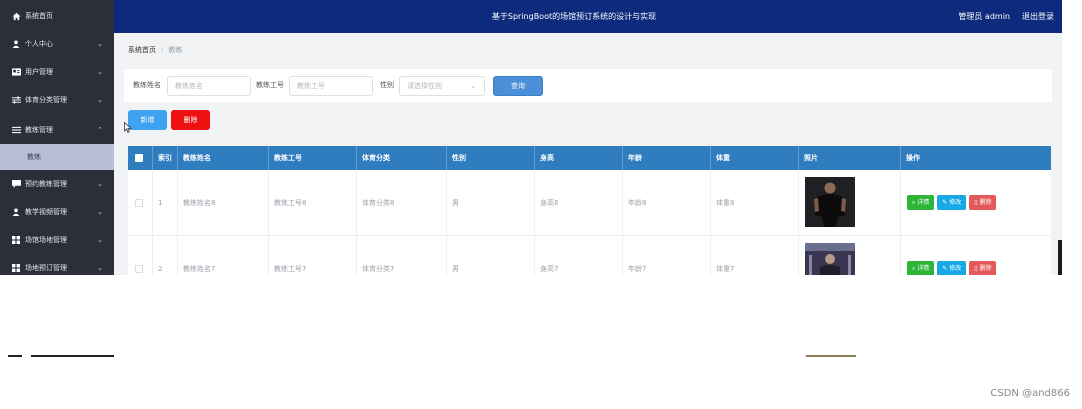 The width and height of the screenshot is (1082, 409). What do you see at coordinates (850, 255) in the screenshot?
I see `cell-photo` at bounding box center [850, 255].